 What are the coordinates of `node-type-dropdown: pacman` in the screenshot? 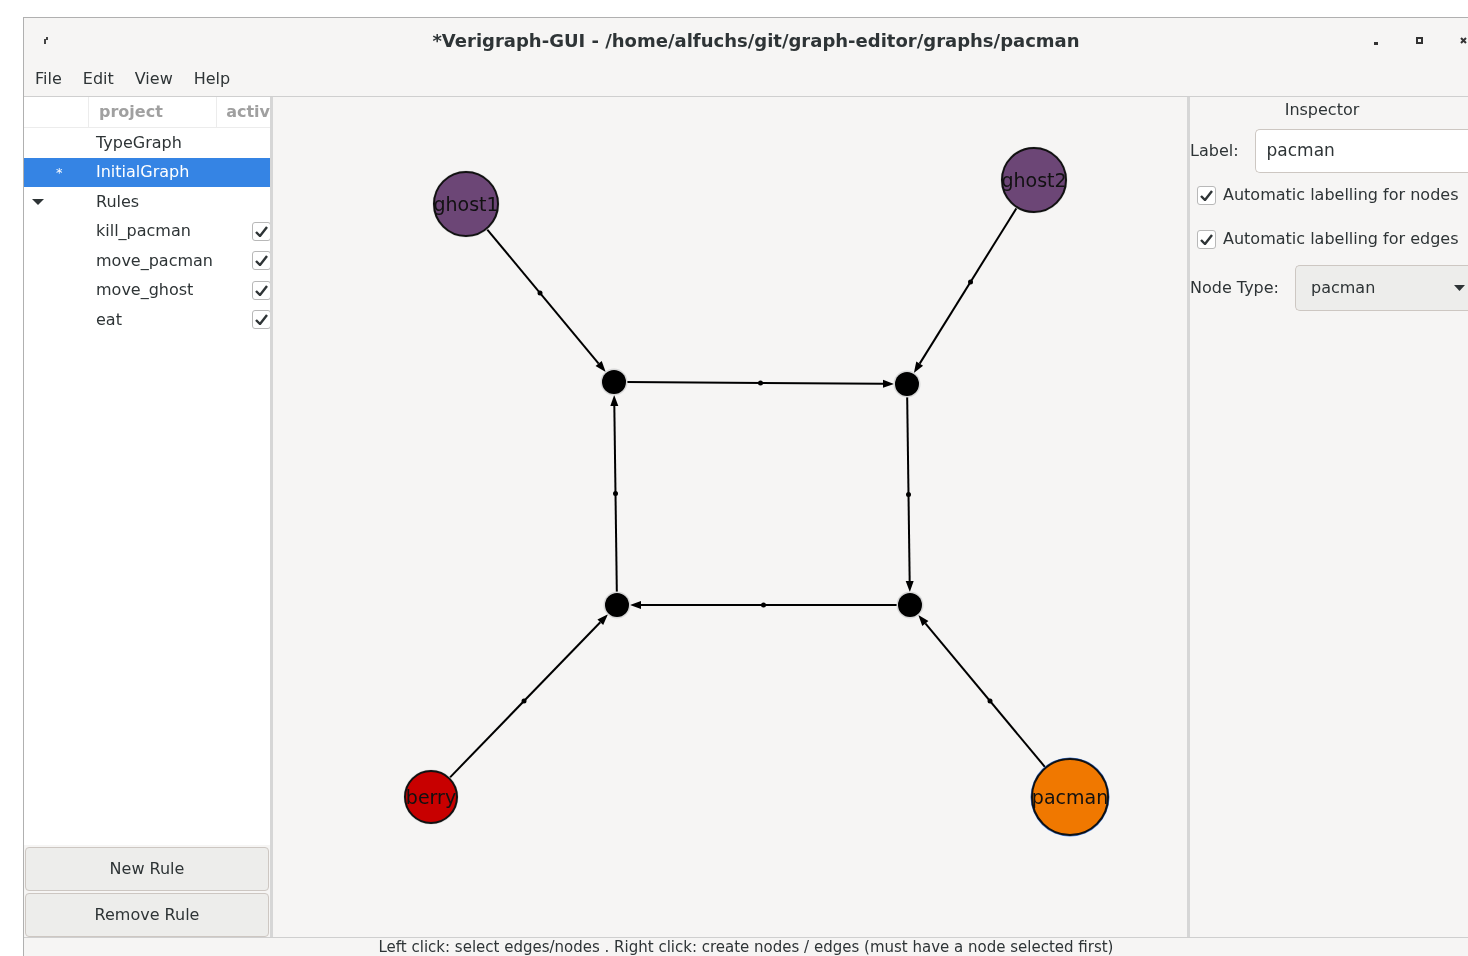 It's located at (1381, 288).